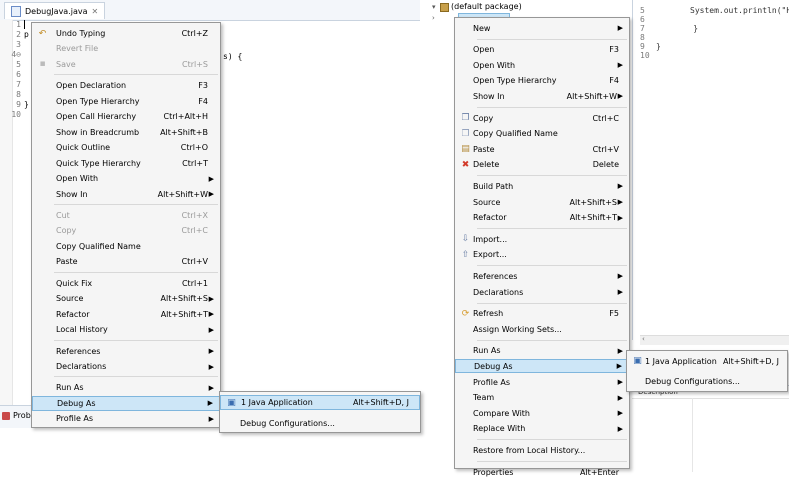 The image size is (789, 479). I want to click on menu-item-copy-qualified-name: Copy Qualified Name, so click(126, 246).